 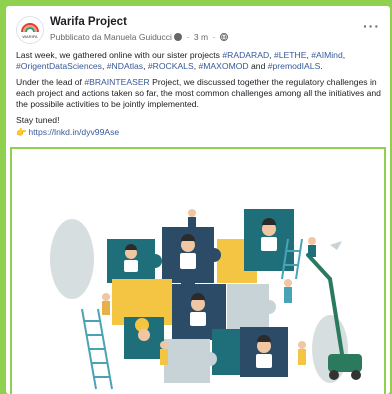 What do you see at coordinates (171, 66) in the screenshot?
I see `hashtag-rockals: #ROCKALS` at bounding box center [171, 66].